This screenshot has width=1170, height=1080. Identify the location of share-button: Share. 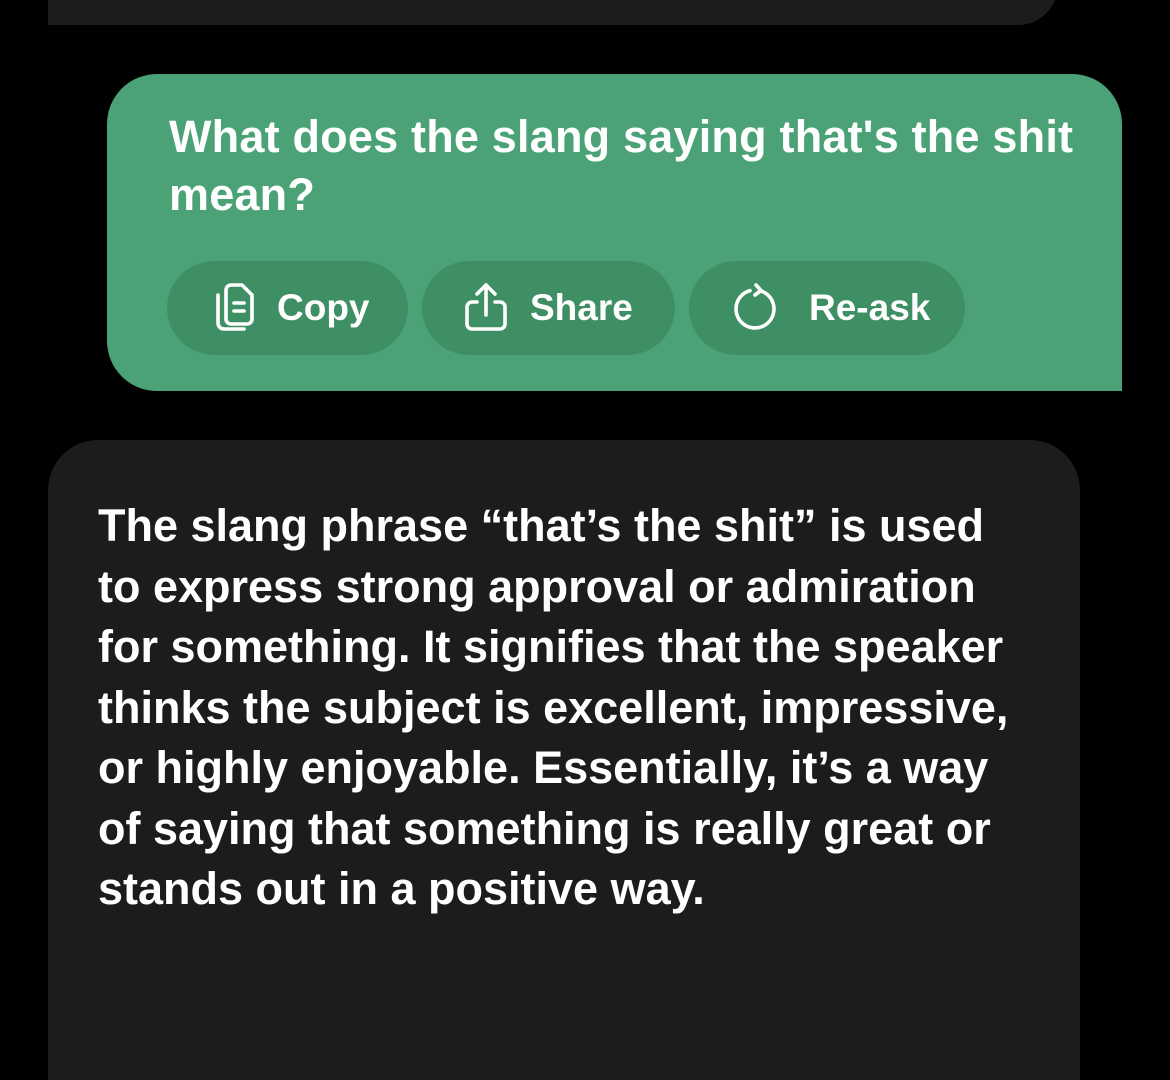
(548, 308).